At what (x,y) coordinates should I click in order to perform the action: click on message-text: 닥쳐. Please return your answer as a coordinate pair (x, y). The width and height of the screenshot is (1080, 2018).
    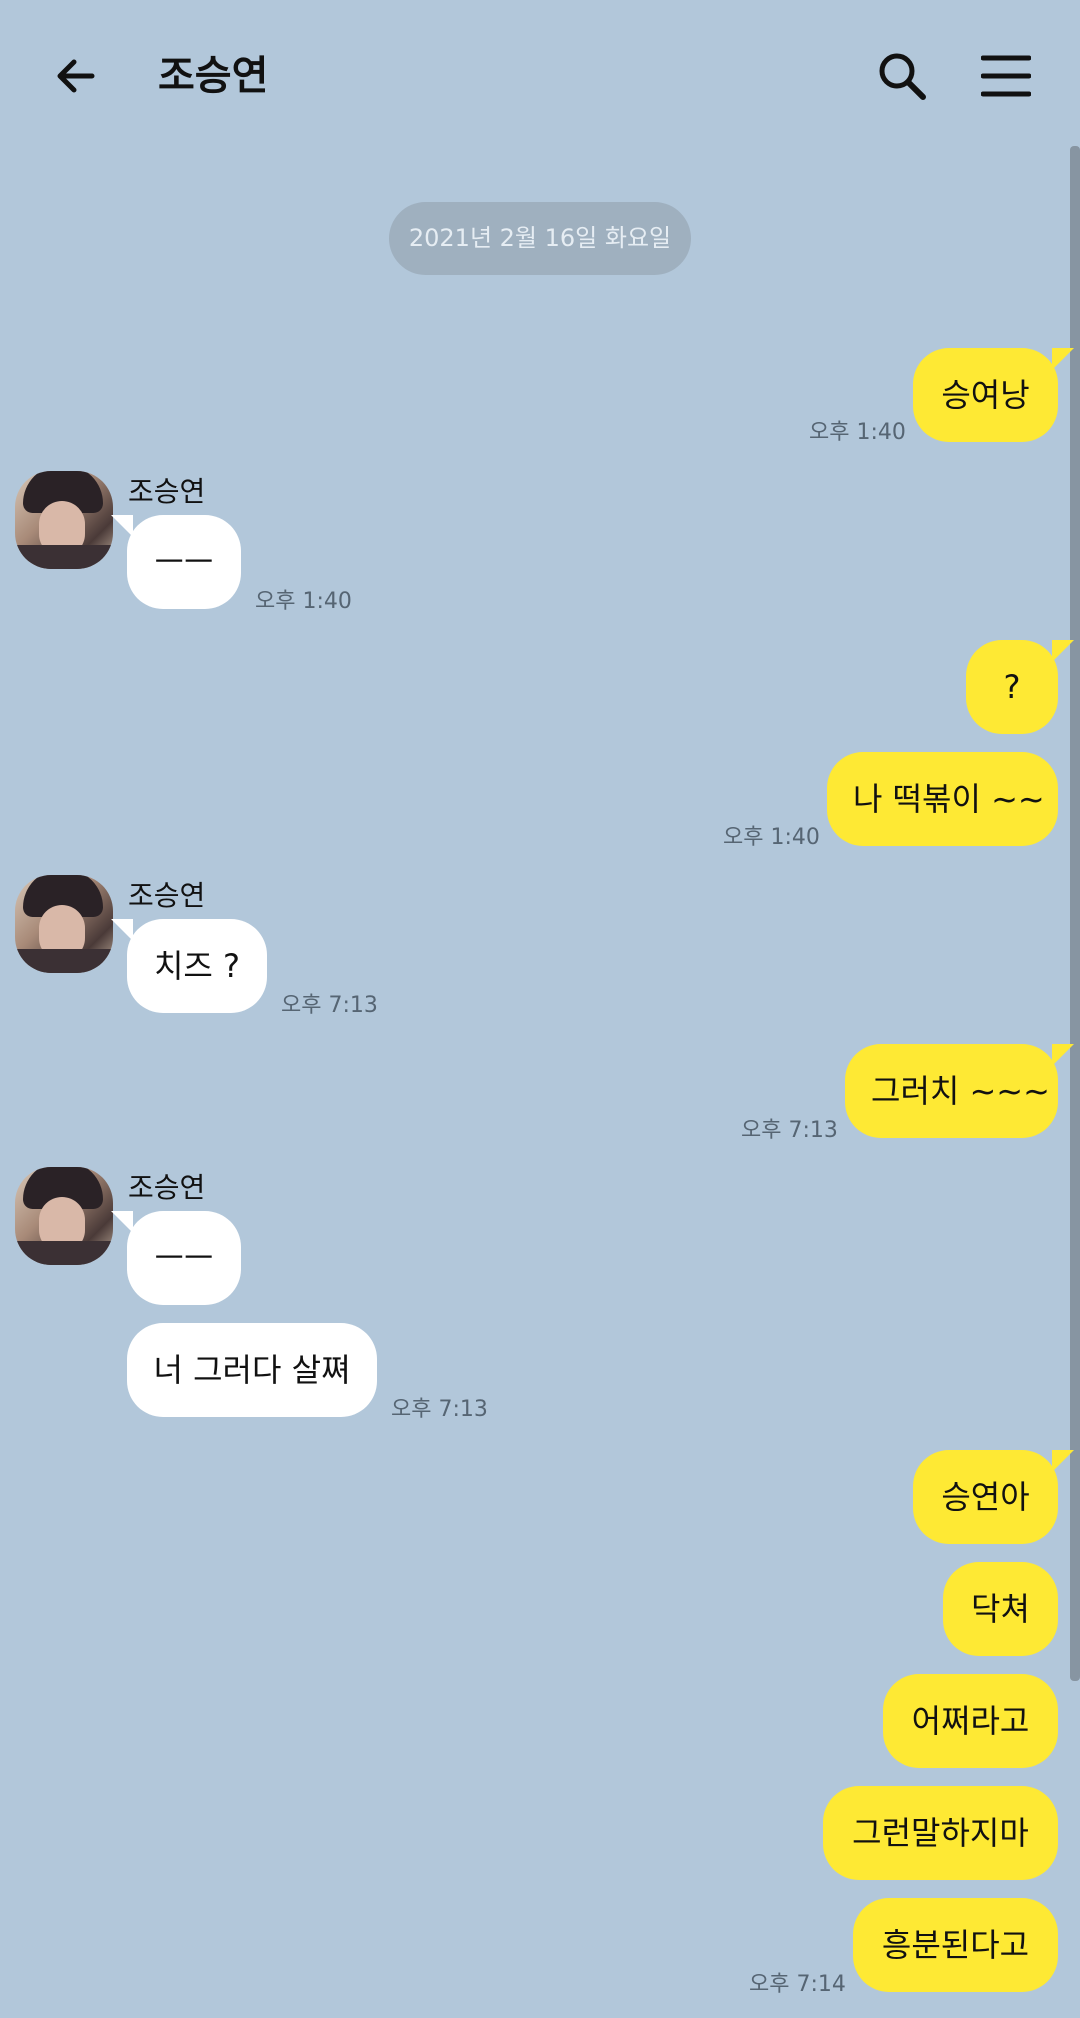
    Looking at the image, I should click on (1000, 1609).